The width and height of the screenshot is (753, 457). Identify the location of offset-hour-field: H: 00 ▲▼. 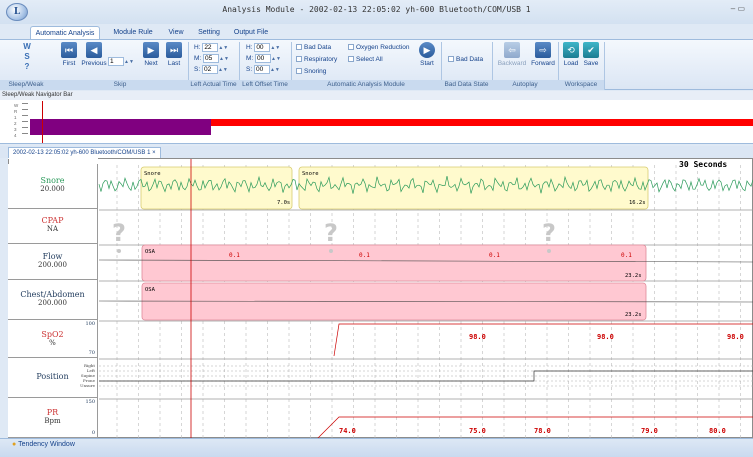
(263, 47).